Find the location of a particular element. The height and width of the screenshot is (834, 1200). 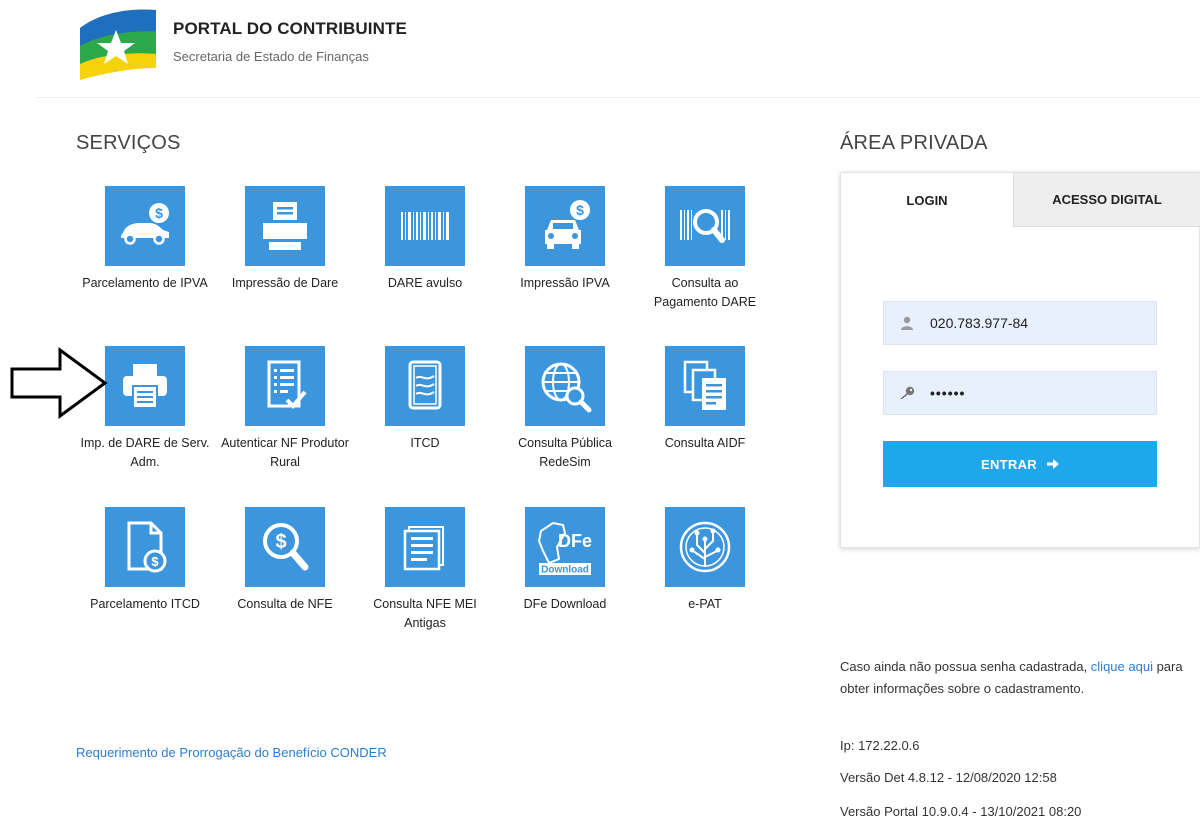

service-consulta-redesim: Consulta Pública RedeSim is located at coordinates (565, 409).